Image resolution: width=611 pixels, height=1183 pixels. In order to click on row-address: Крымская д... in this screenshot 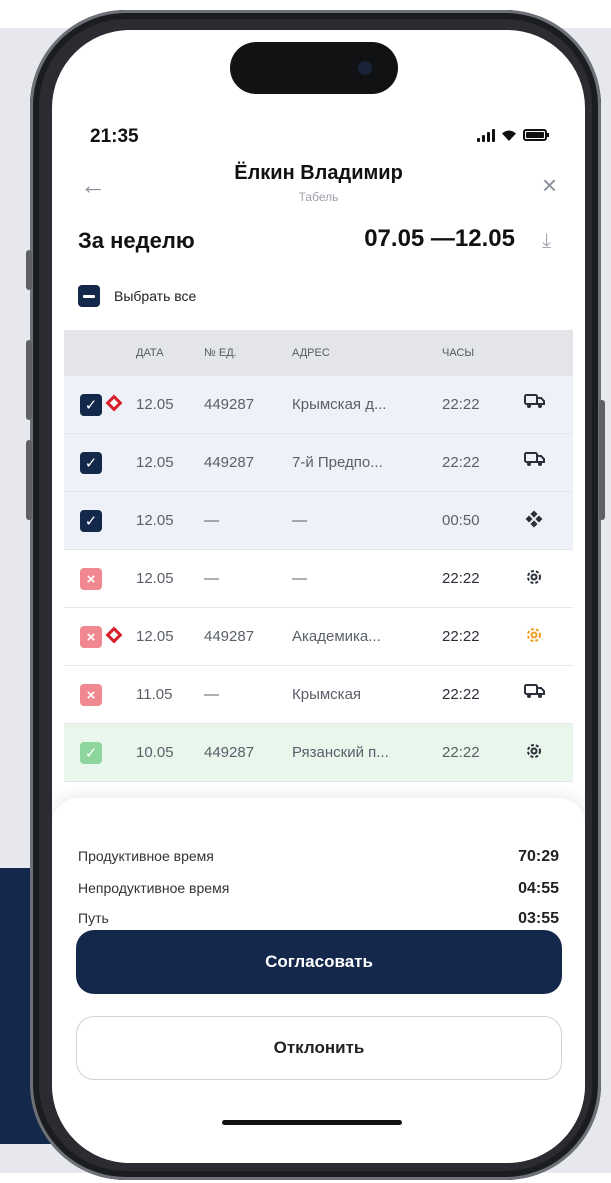, I will do `click(339, 404)`.